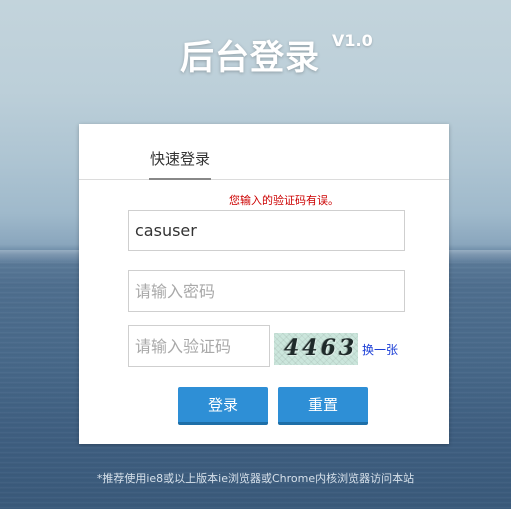 The image size is (511, 509). Describe the element at coordinates (321, 348) in the screenshot. I see `captcha-text: 4463` at that location.